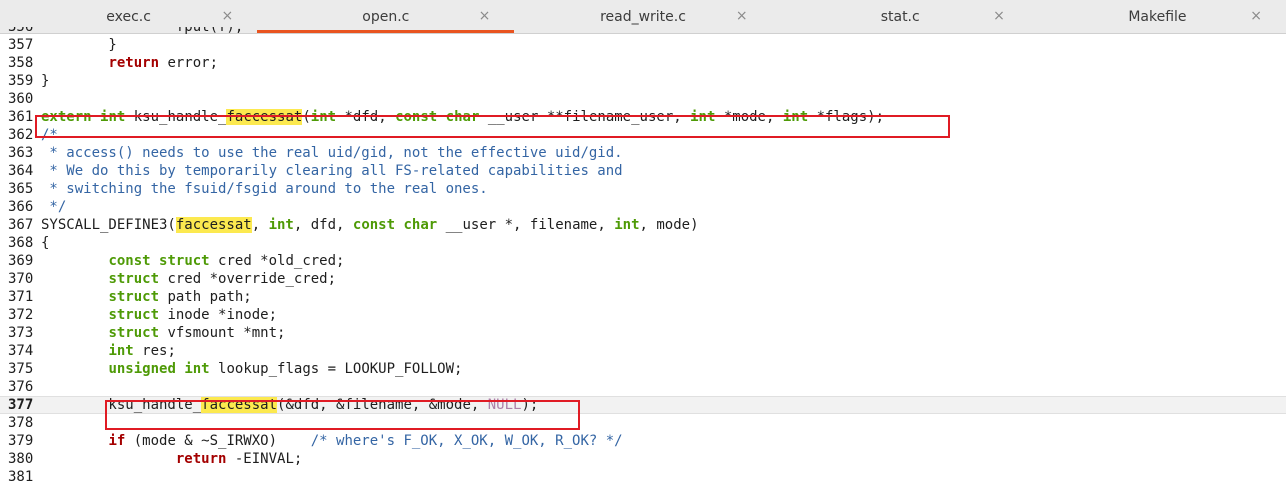 Image resolution: width=1286 pixels, height=488 pixels. Describe the element at coordinates (643, 207) in the screenshot. I see `code-line-366: 366 */` at that location.